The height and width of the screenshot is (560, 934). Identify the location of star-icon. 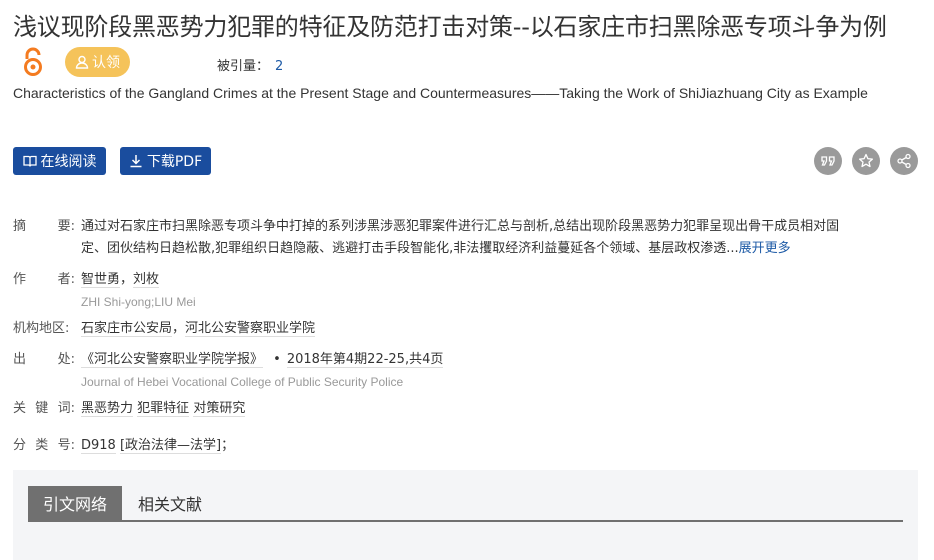
(866, 160).